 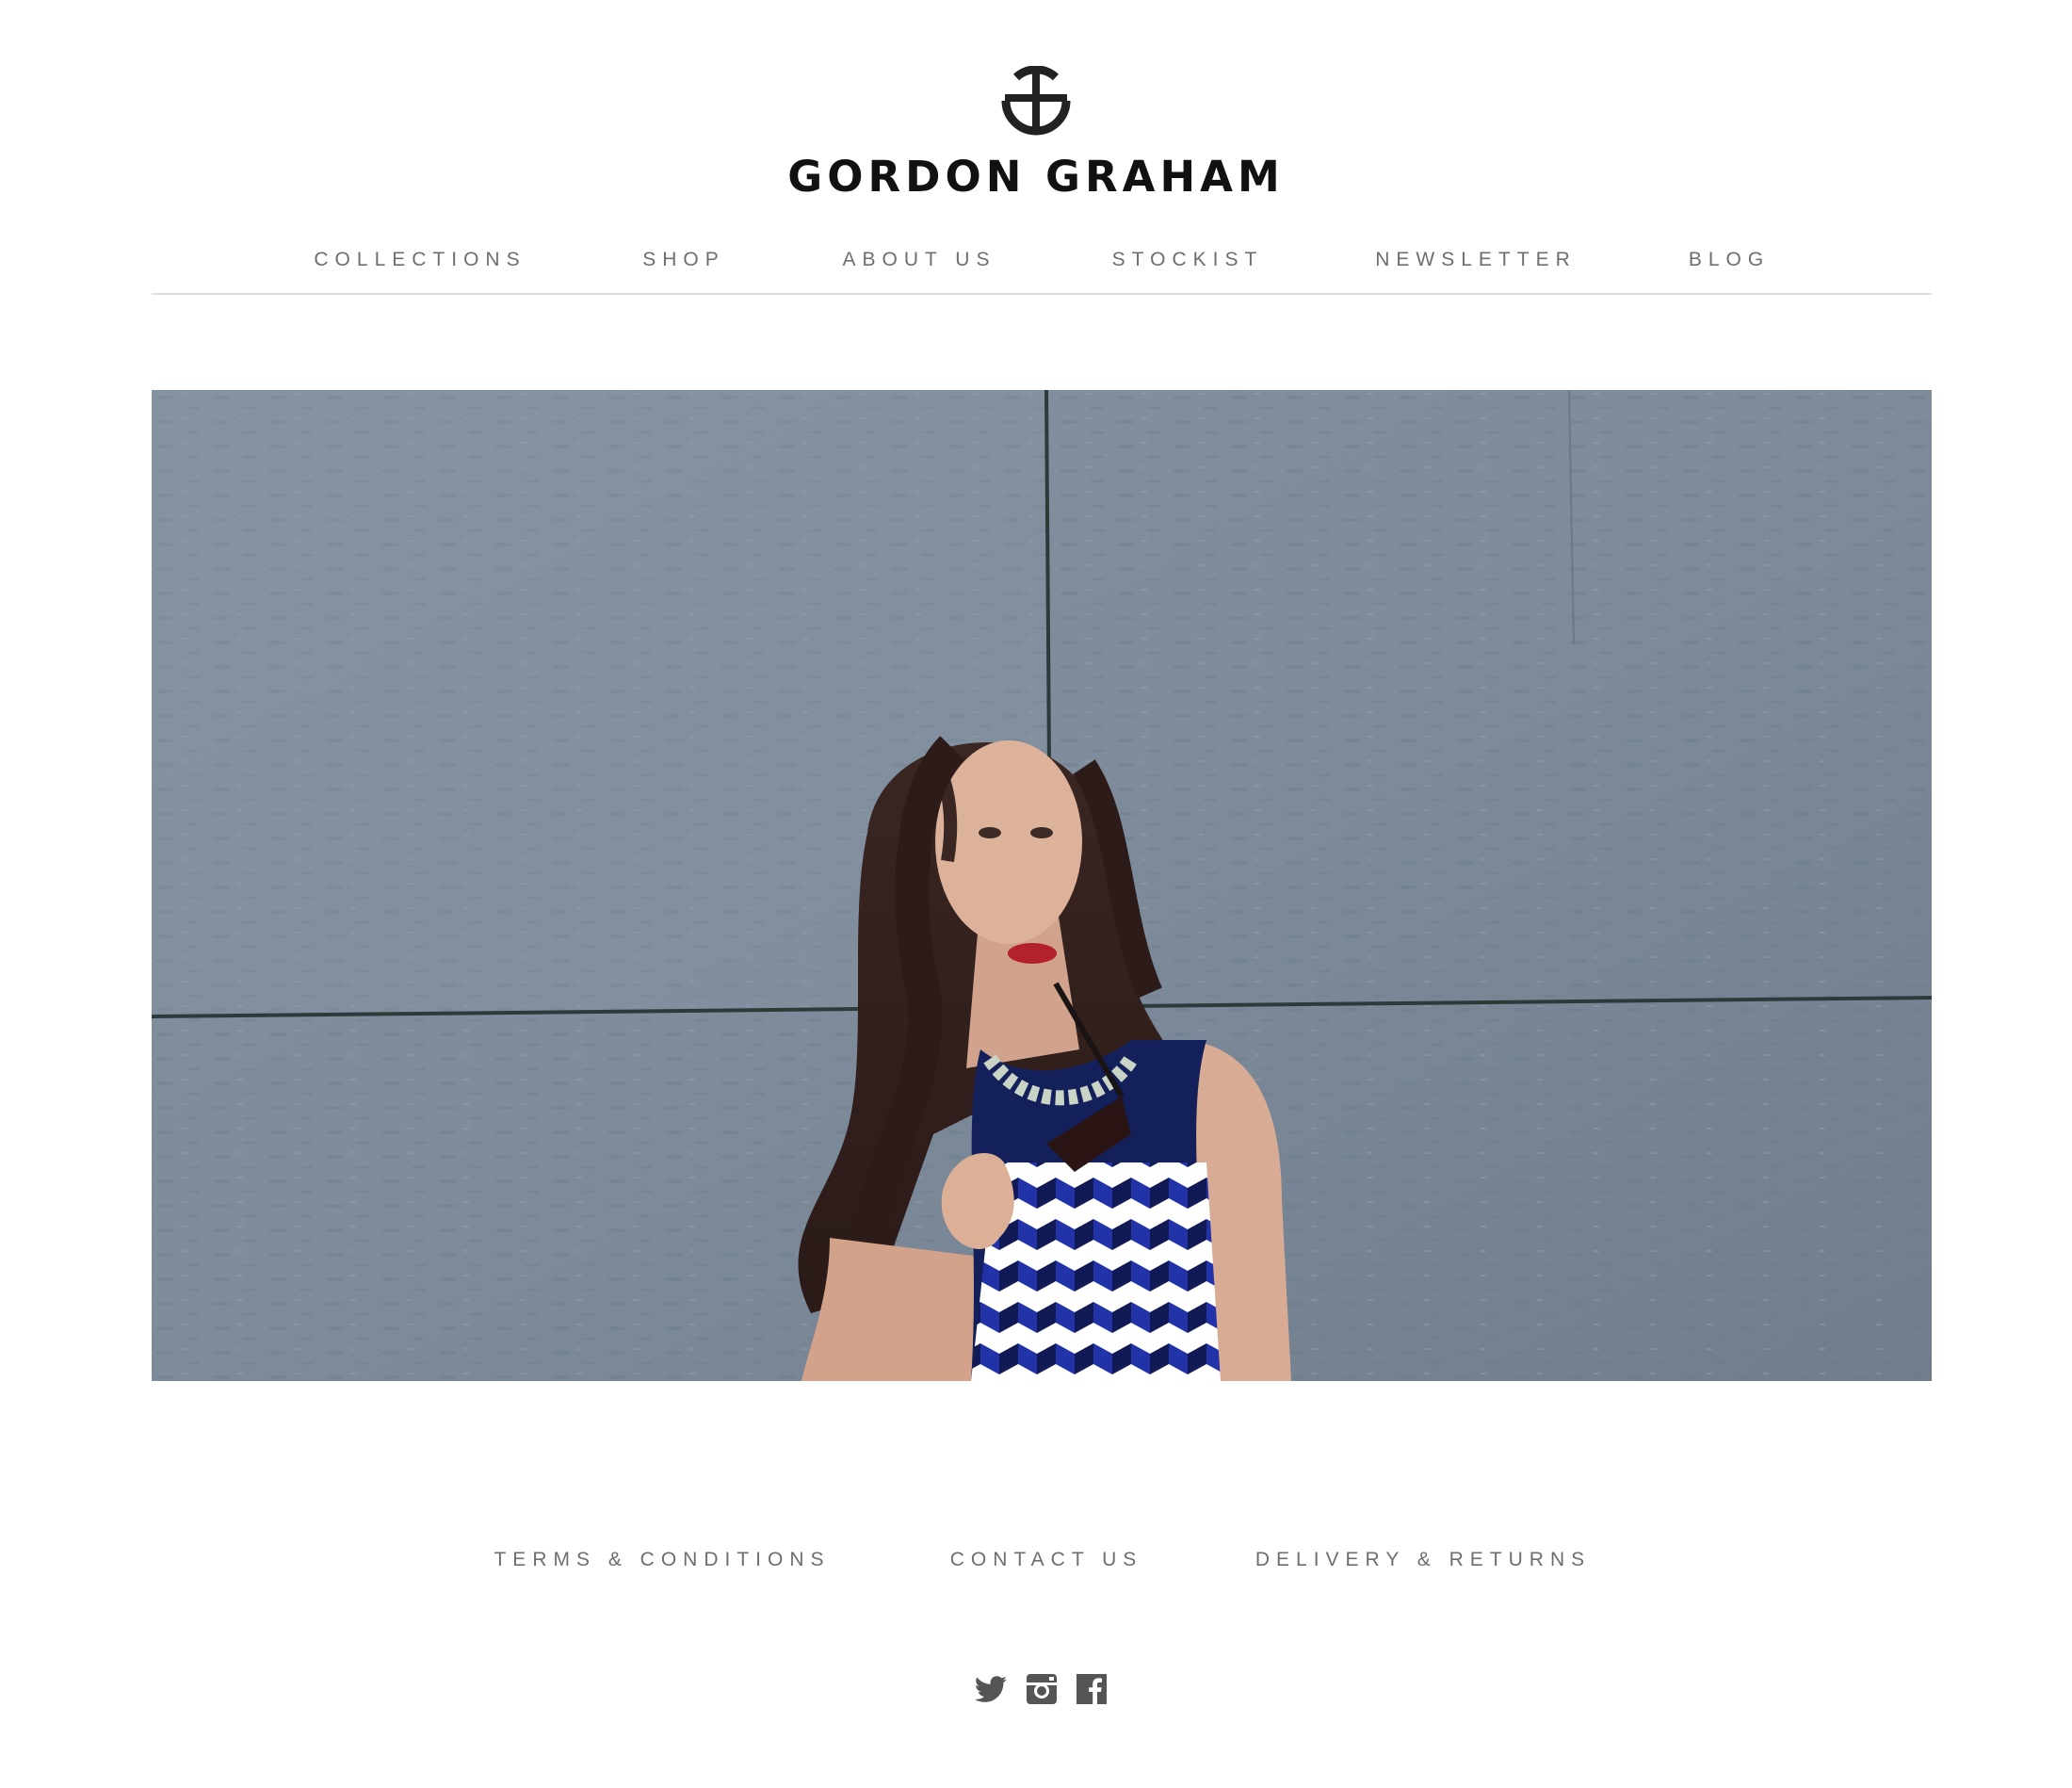 What do you see at coordinates (1730, 260) in the screenshot?
I see `nav-blog: BLOG` at bounding box center [1730, 260].